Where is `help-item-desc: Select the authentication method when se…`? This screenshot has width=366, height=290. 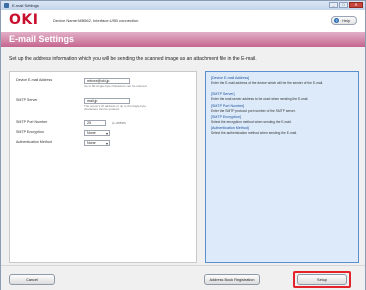
help-item-desc: Select the authentication method when se… is located at coordinates (254, 132).